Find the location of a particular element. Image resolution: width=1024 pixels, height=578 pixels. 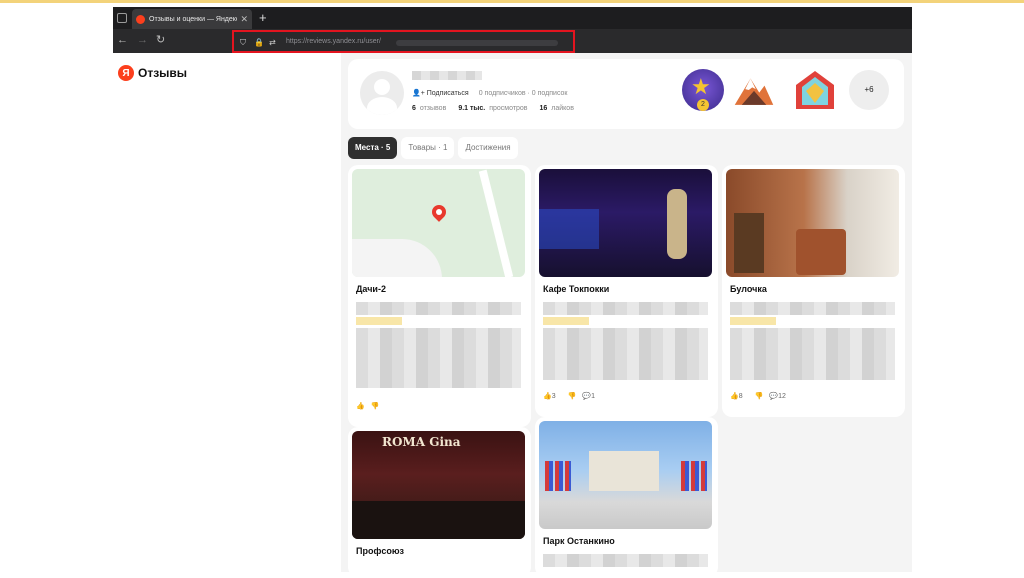

cafe-photo is located at coordinates (625, 223).